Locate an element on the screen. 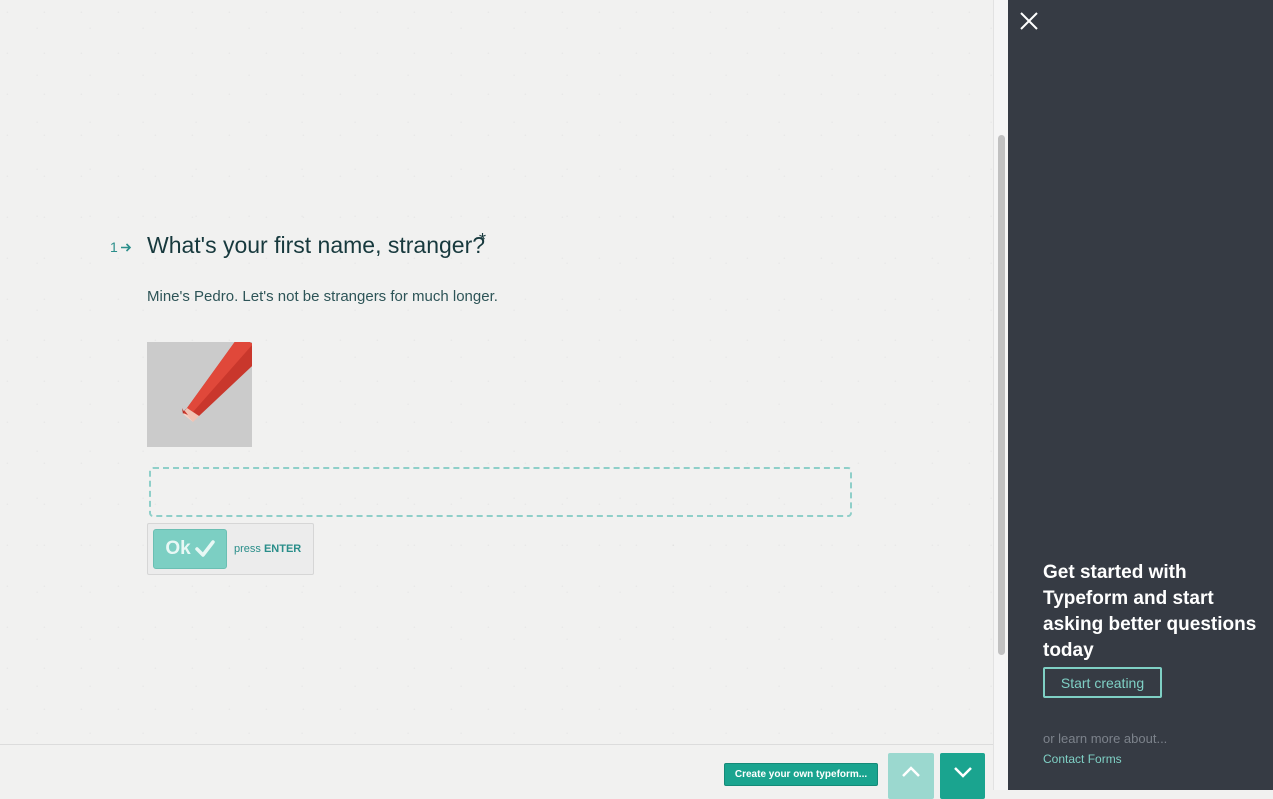 Image resolution: width=1273 pixels, height=799 pixels. start-creating-button: Start creating is located at coordinates (1102, 682).